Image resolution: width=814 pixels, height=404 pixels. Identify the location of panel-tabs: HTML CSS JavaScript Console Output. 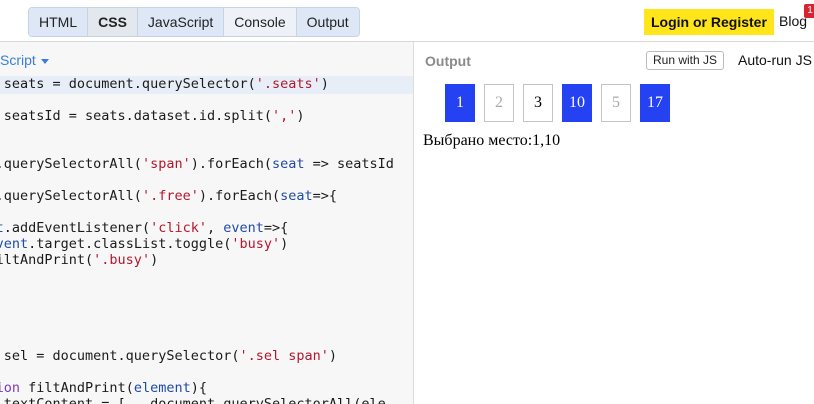
(194, 22).